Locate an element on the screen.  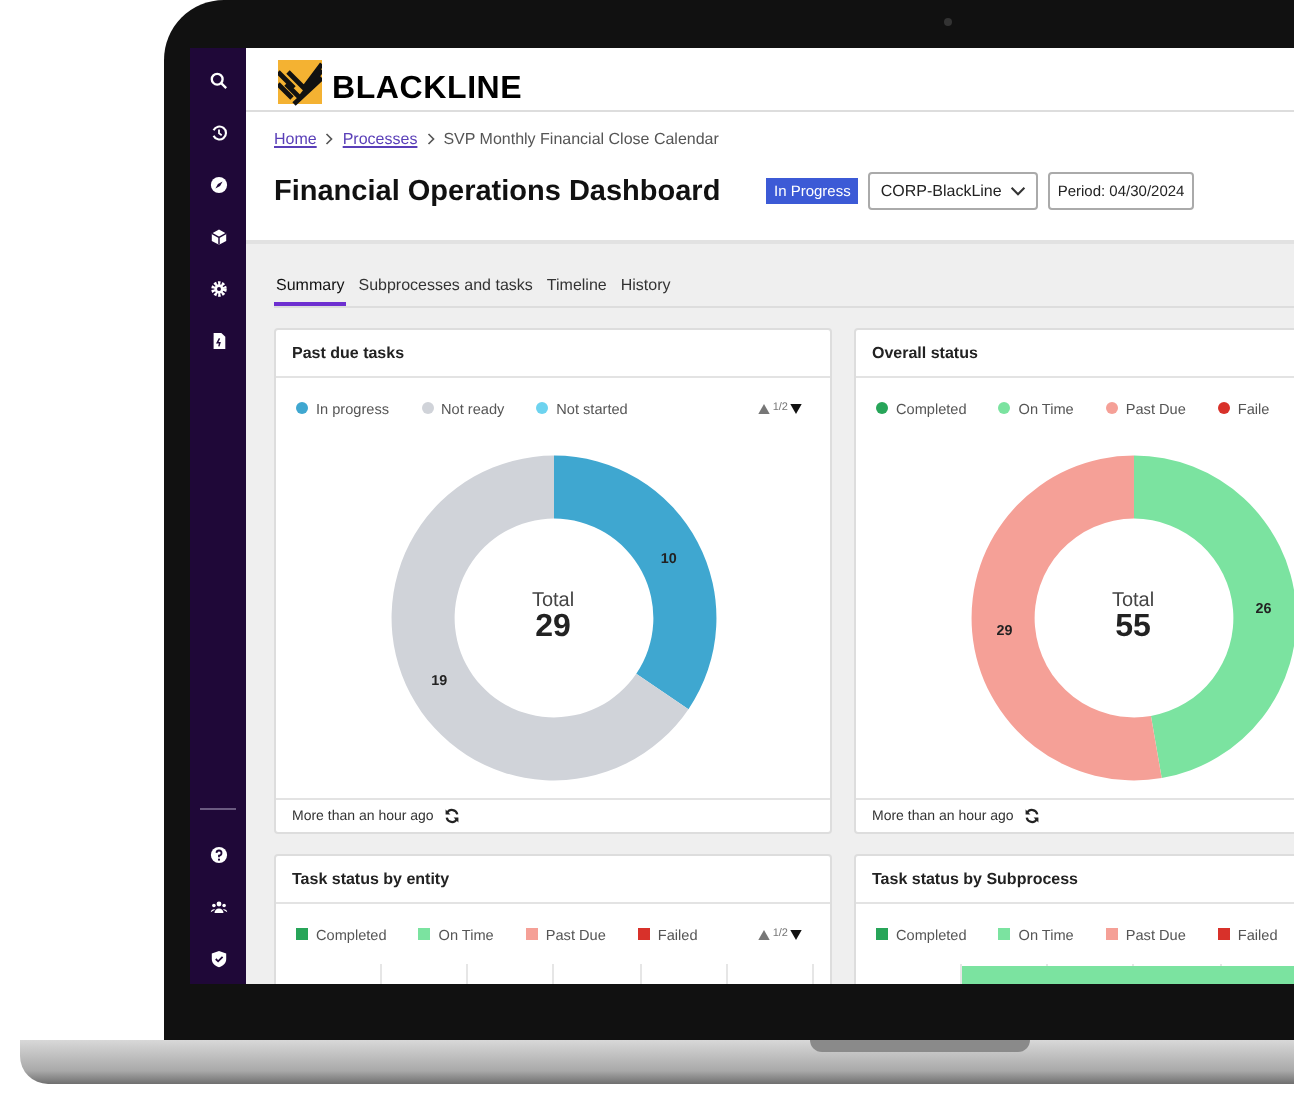
tab: Subprocesses and tasks is located at coordinates (445, 289).